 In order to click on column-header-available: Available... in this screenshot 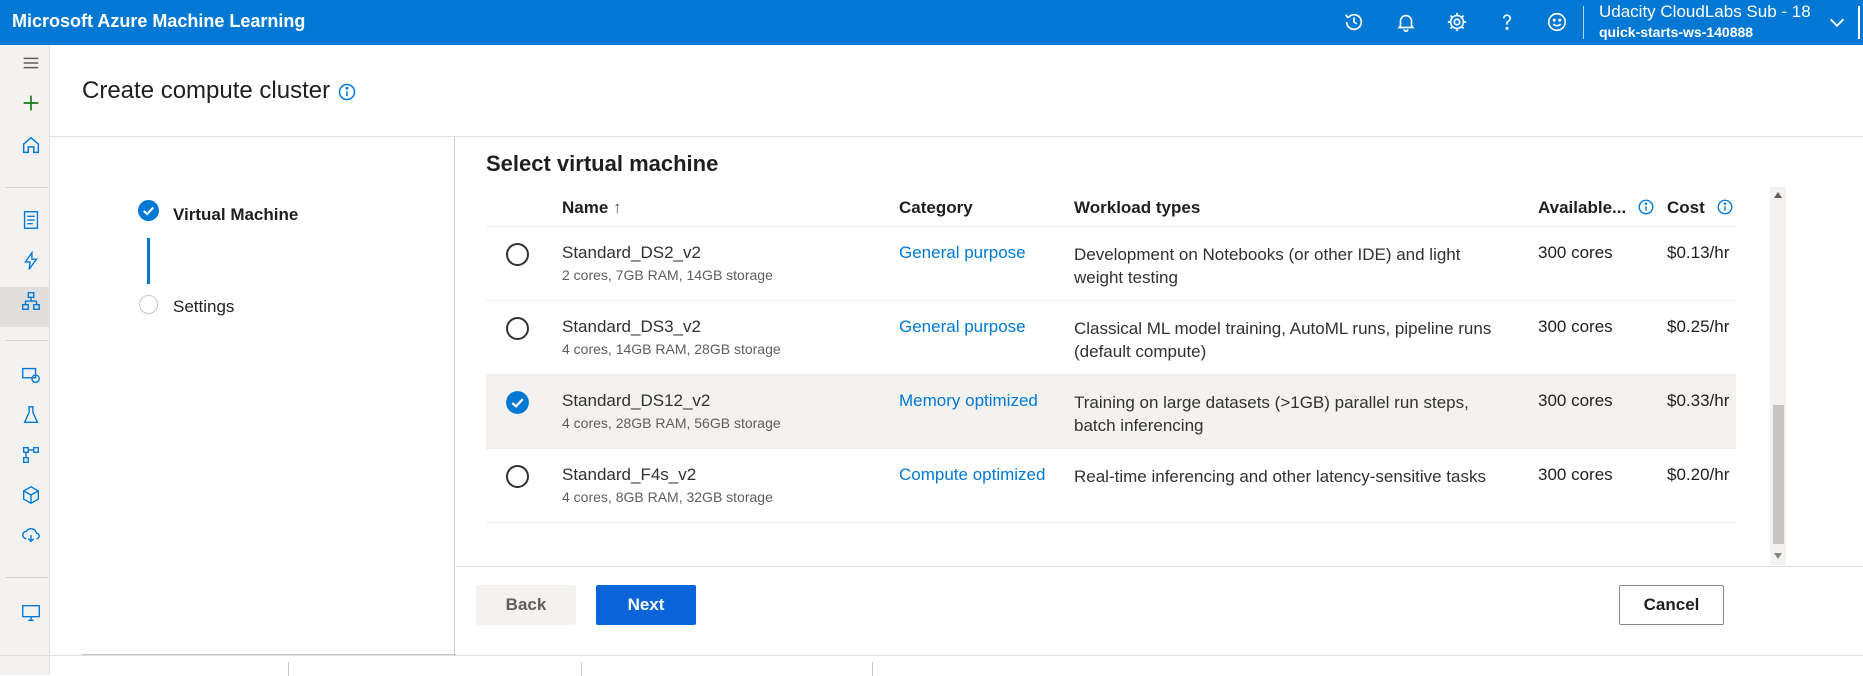, I will do `click(1596, 208)`.